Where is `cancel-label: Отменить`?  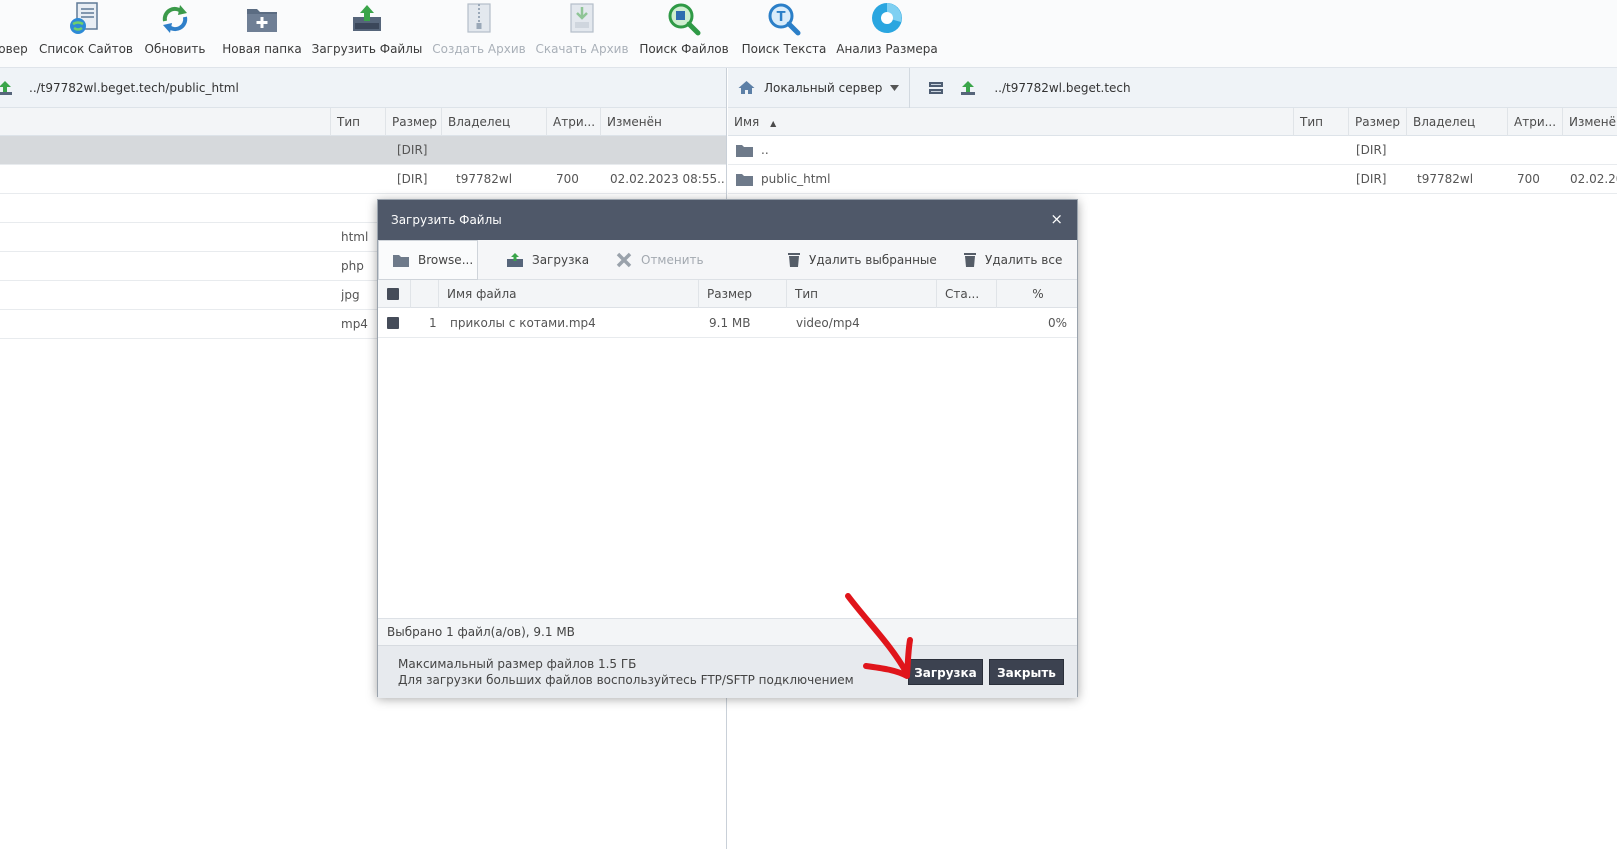
cancel-label: Отменить is located at coordinates (672, 260).